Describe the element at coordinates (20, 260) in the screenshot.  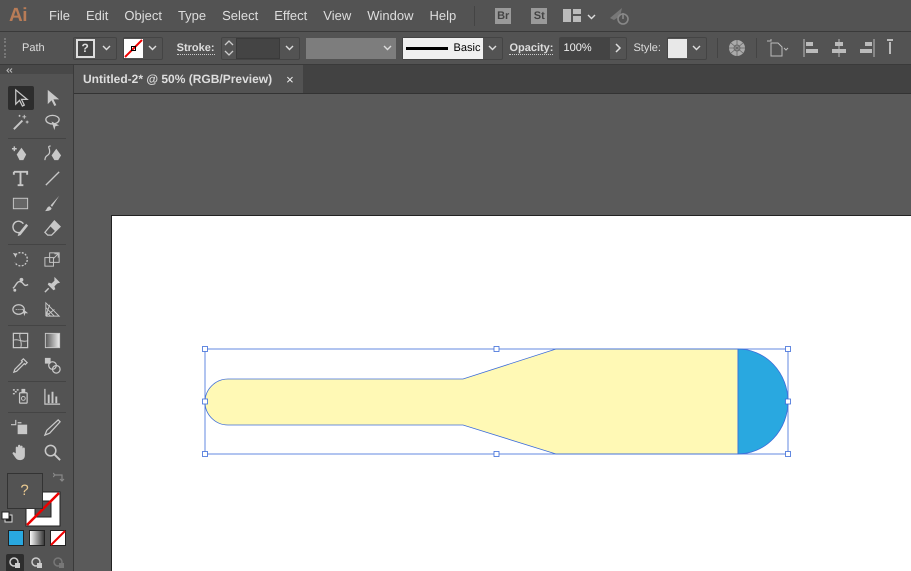
I see `rotate-icon` at that location.